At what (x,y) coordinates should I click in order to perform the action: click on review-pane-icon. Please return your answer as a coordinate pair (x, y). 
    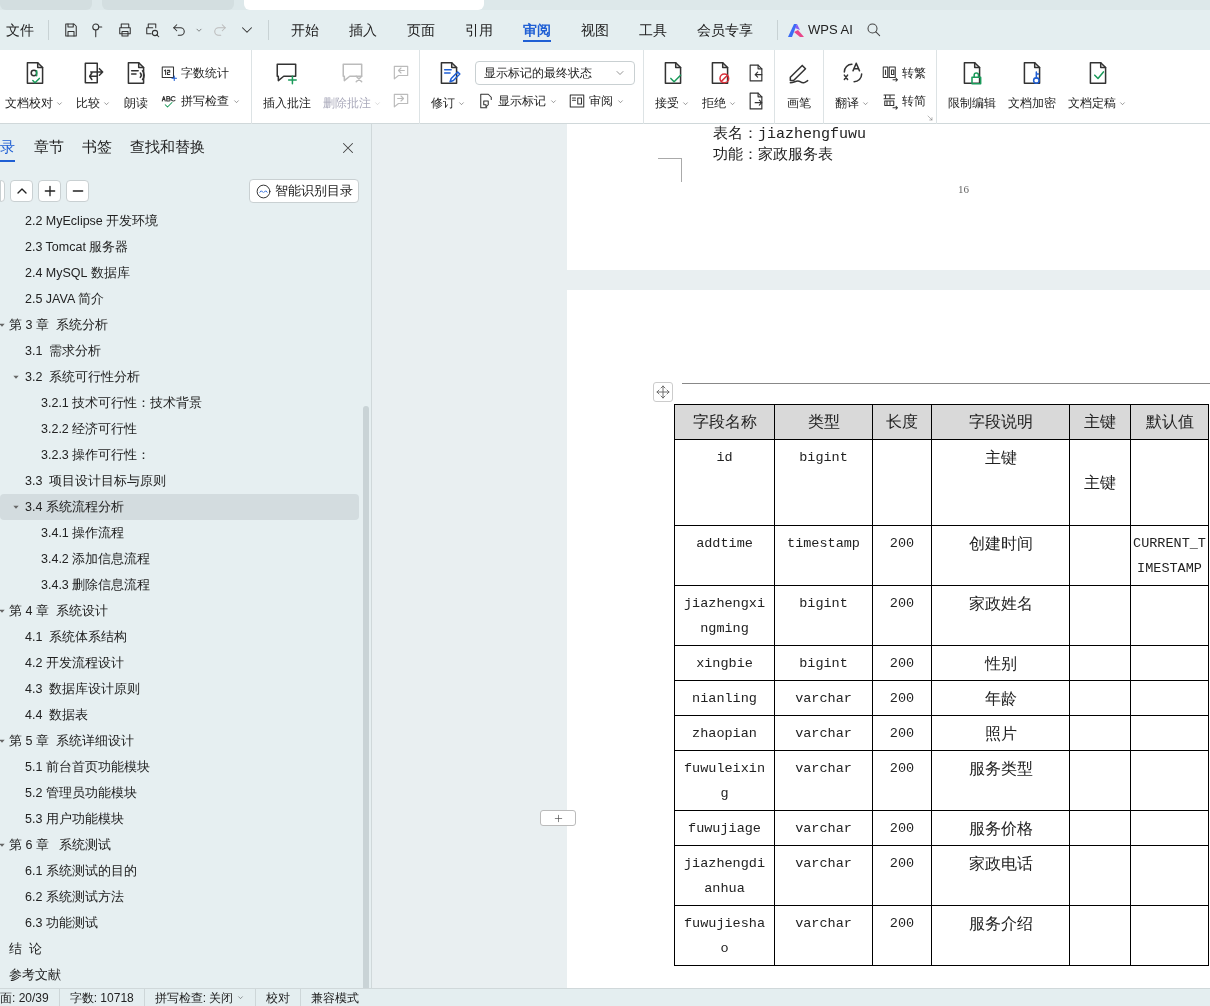
    Looking at the image, I should click on (577, 101).